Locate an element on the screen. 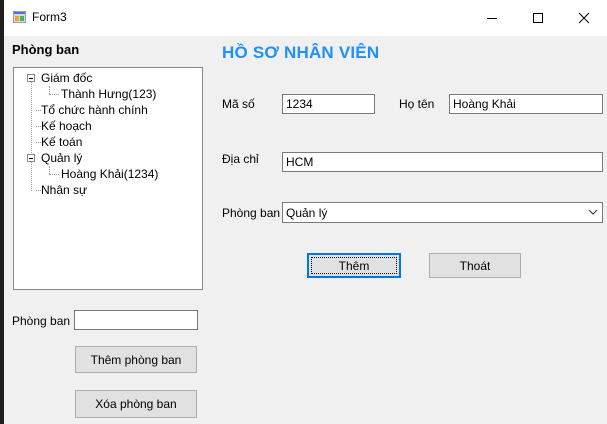 This screenshot has width=607, height=424. chevron-down-icon is located at coordinates (593, 212).